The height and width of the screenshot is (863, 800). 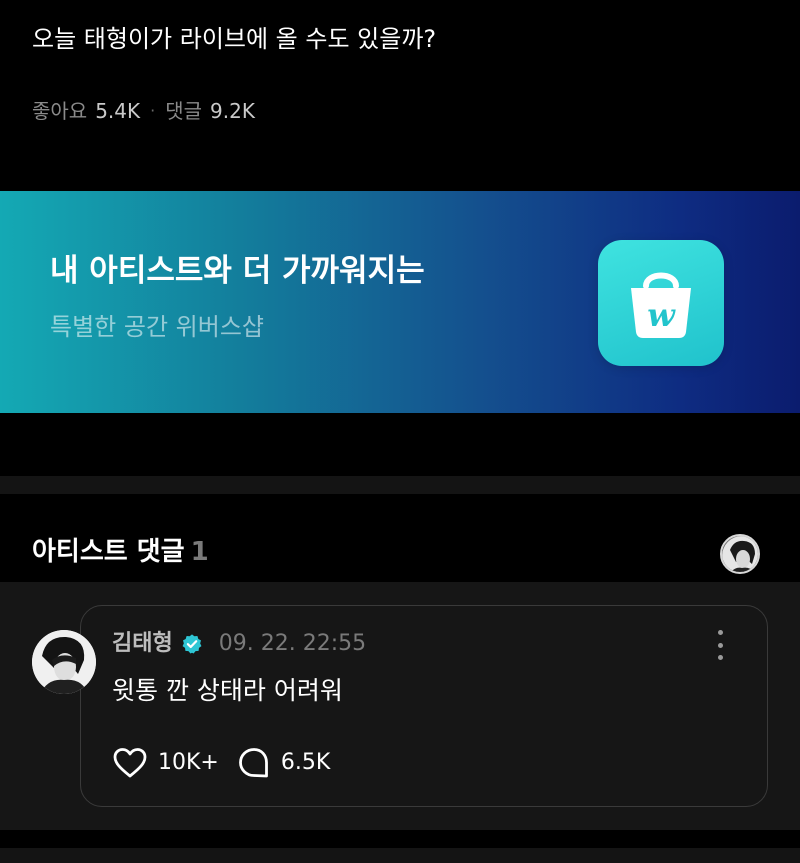 I want to click on post-text: 오늘 태형이가 라이브에 올 수도 있을까?, so click(x=234, y=39).